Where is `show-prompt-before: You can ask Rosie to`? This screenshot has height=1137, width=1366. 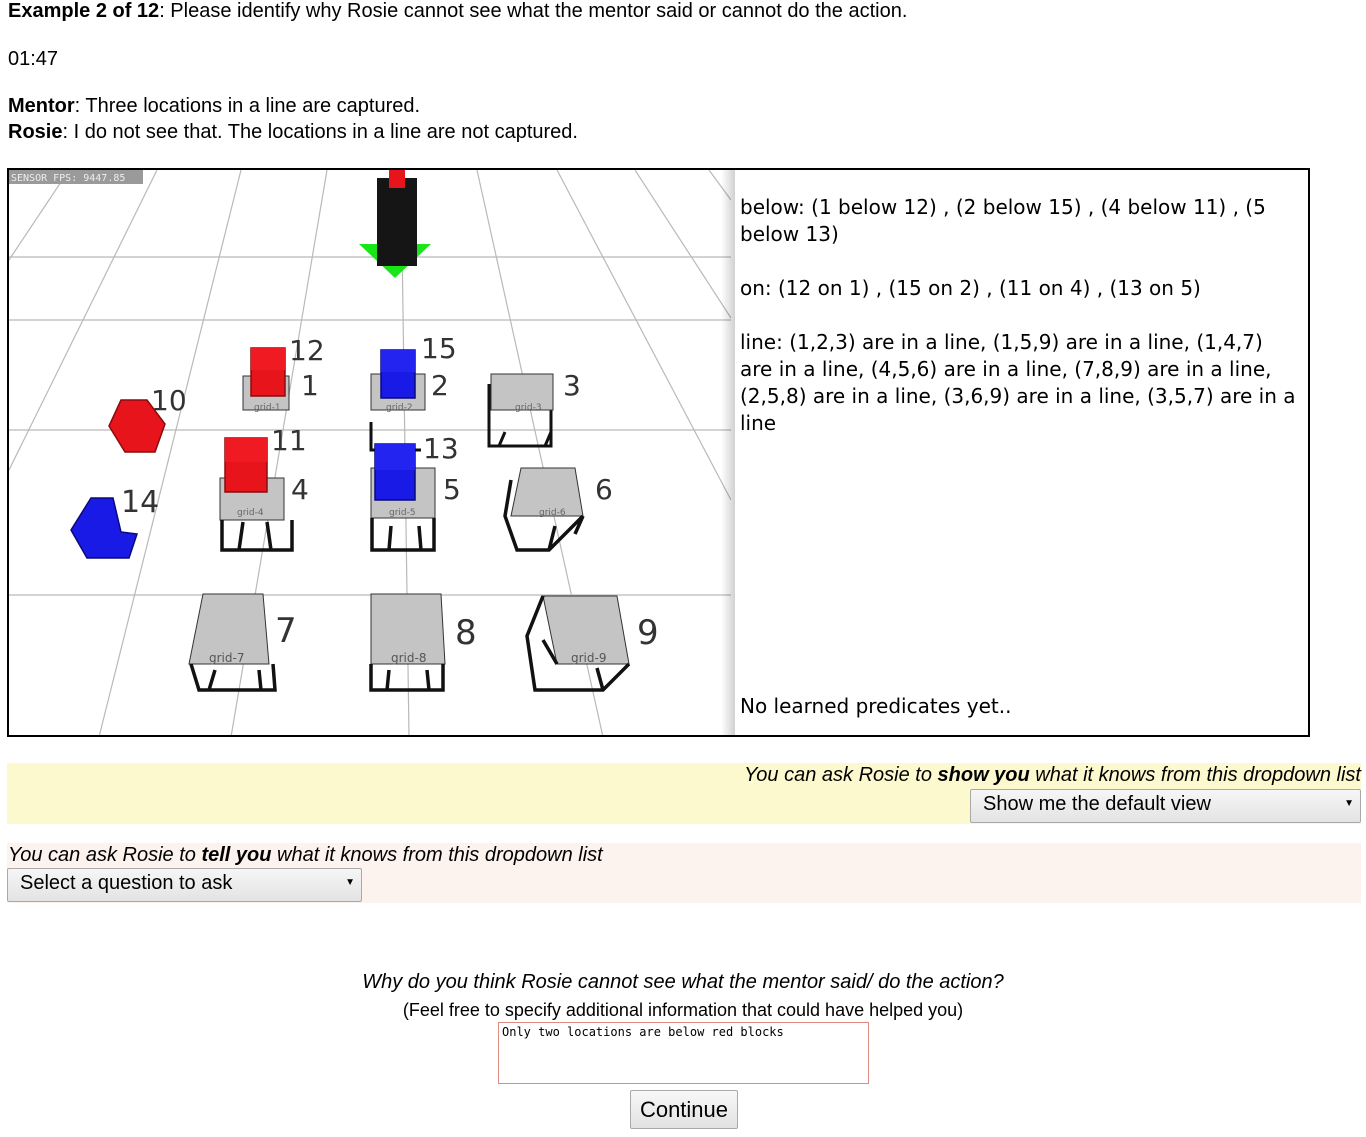
show-prompt-before: You can ask Rosie to is located at coordinates (841, 775).